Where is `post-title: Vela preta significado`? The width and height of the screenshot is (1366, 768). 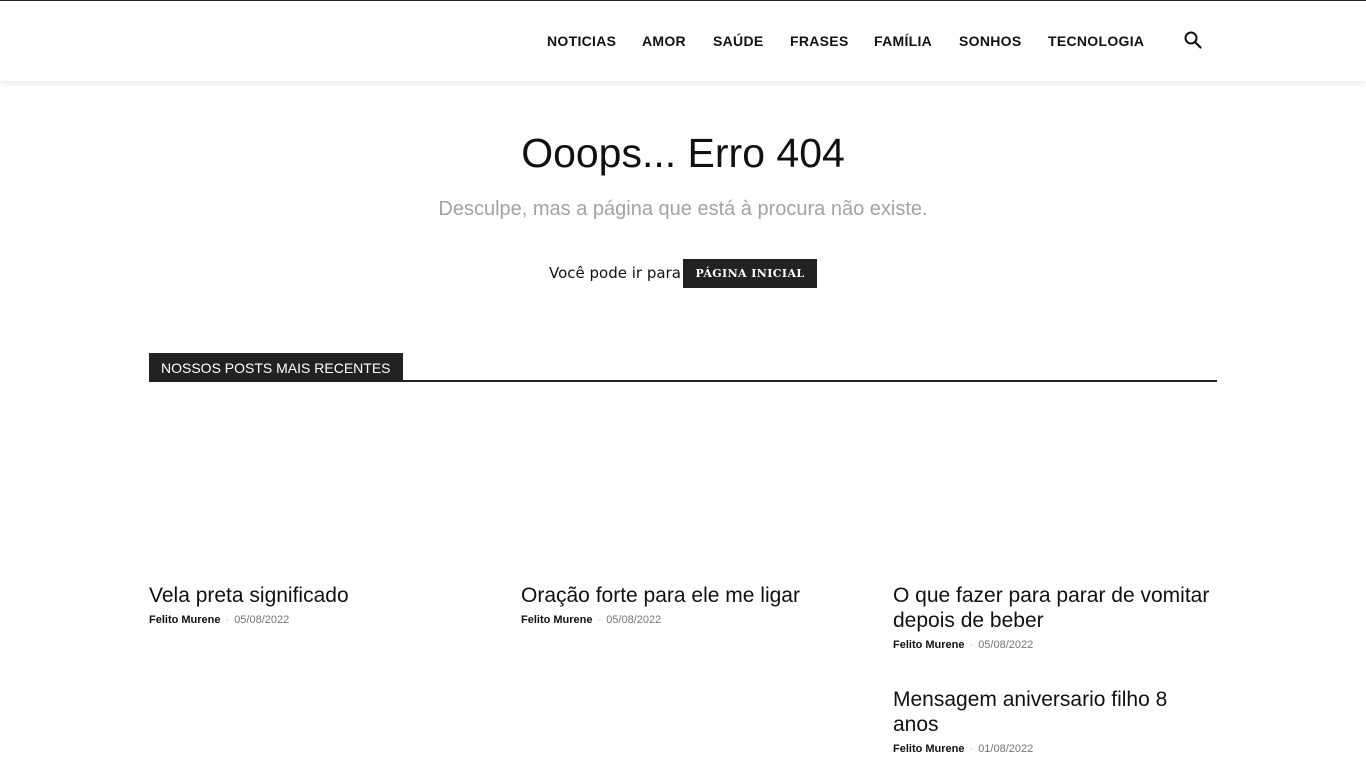
post-title: Vela preta significado is located at coordinates (311, 595).